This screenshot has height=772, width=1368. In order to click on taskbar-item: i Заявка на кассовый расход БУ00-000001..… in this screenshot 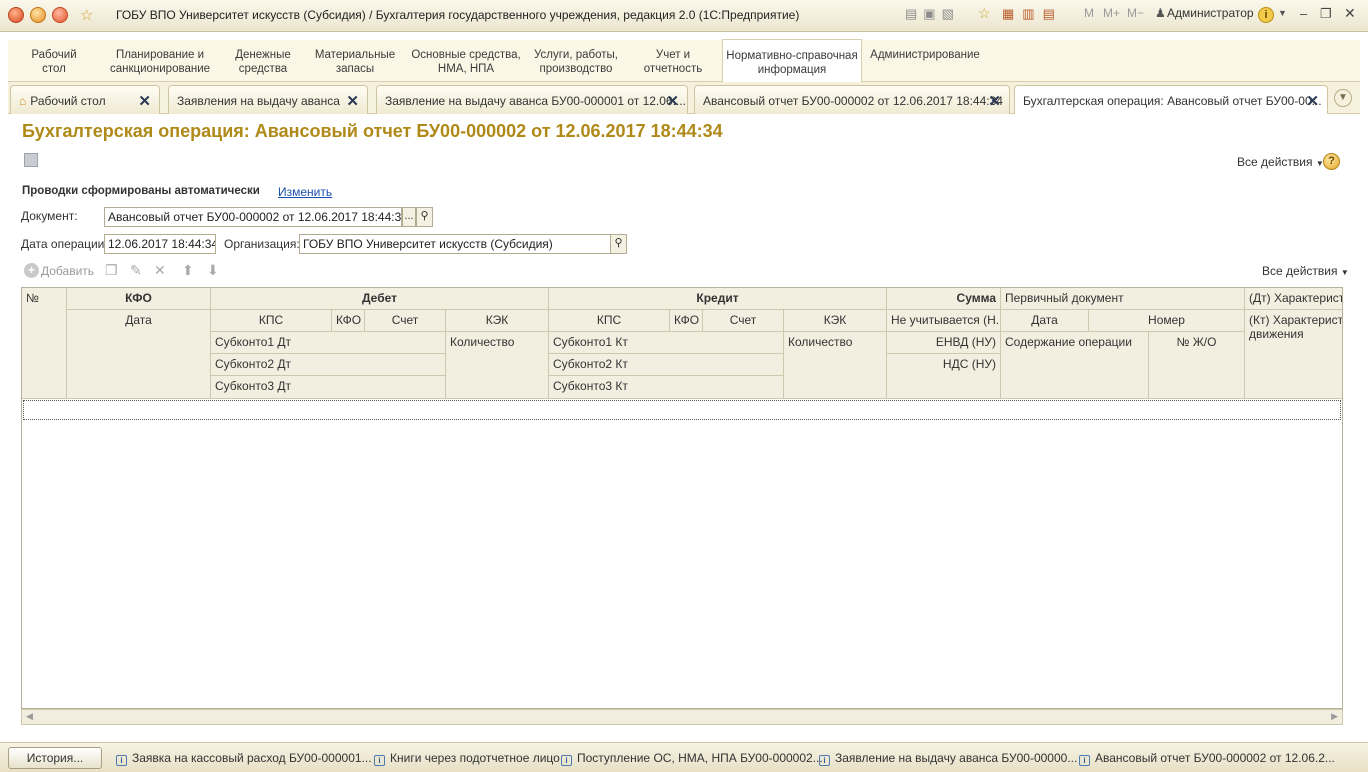, I will do `click(244, 758)`.